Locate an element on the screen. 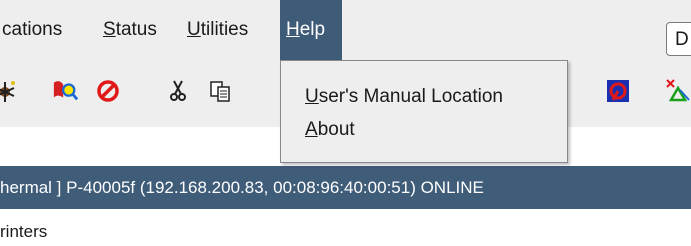  menu-status-label: tatus is located at coordinates (136, 29).